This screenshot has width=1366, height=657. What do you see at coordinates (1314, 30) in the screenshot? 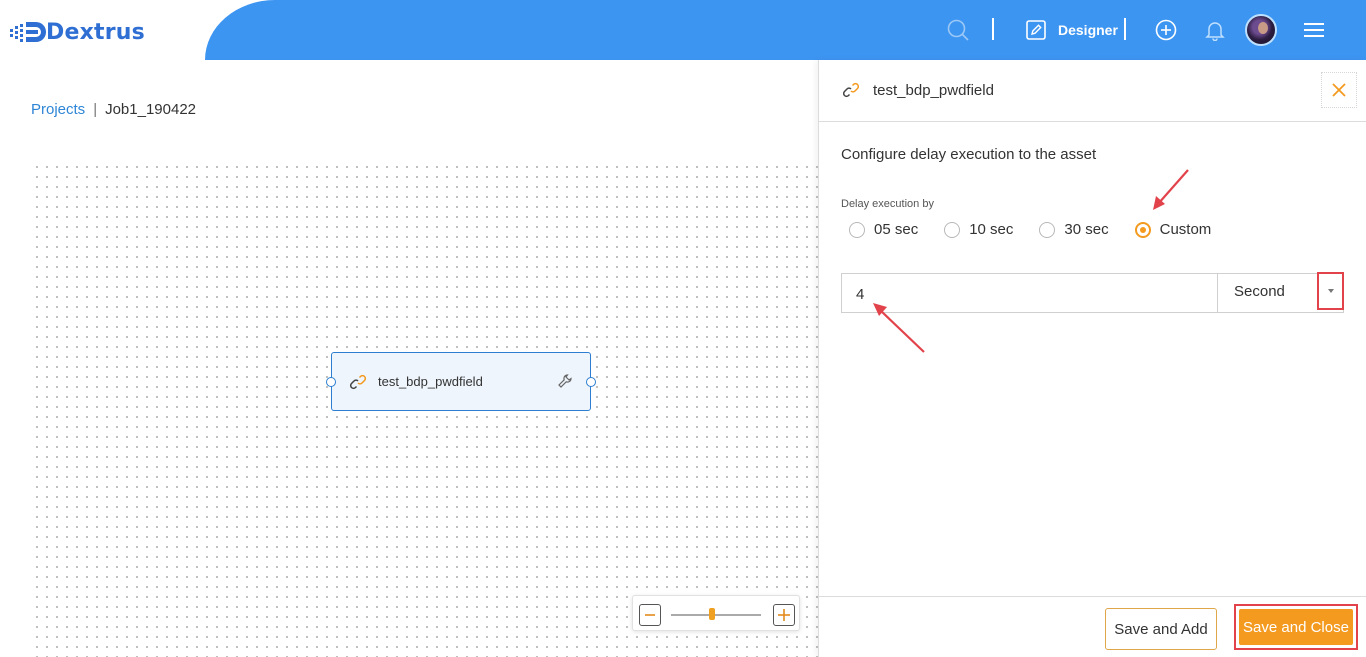
I see `menu-icon` at bounding box center [1314, 30].